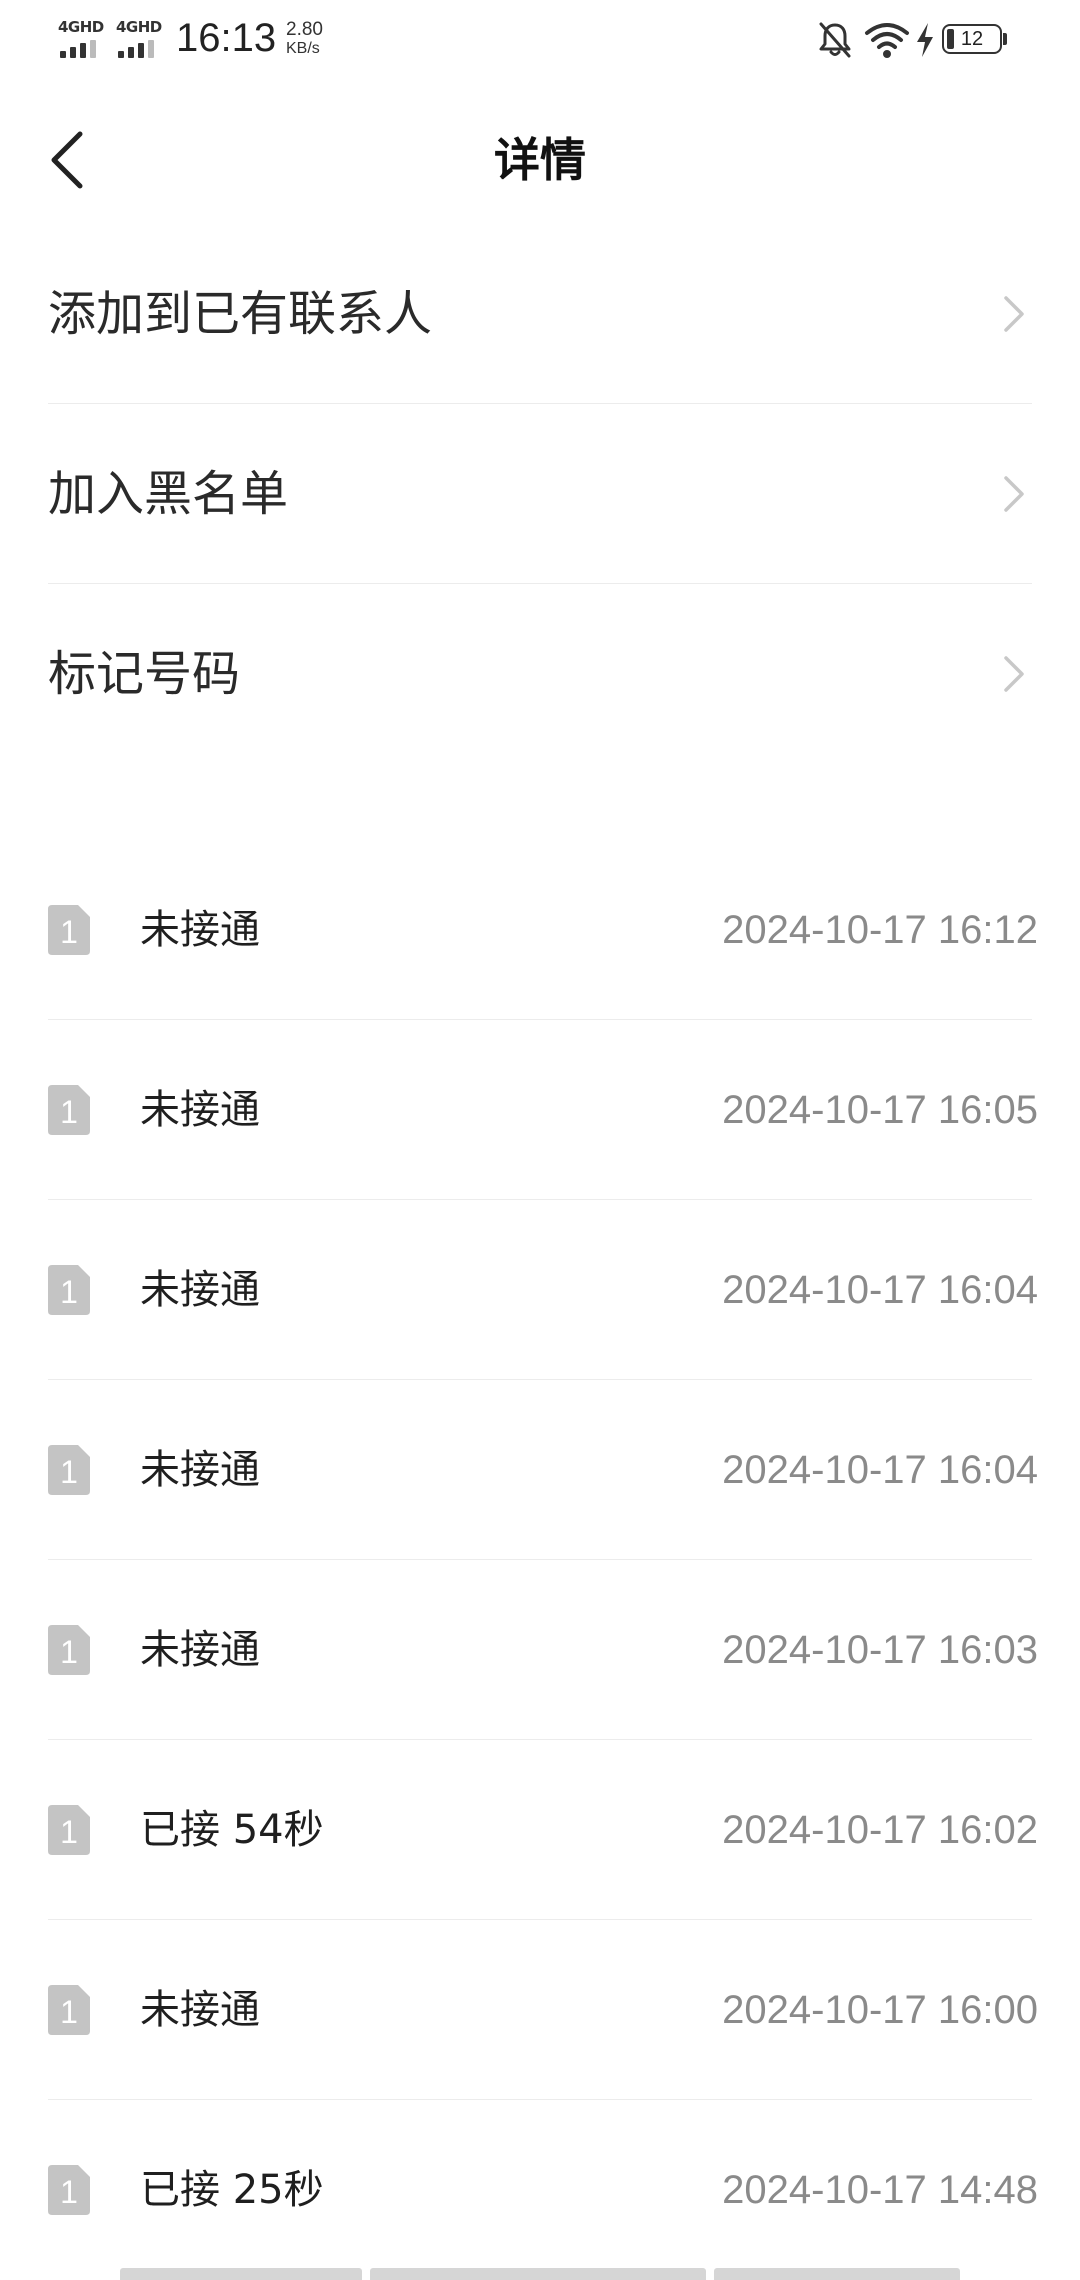 This screenshot has width=1080, height=2280. What do you see at coordinates (887, 42) in the screenshot?
I see `wifi-icon` at bounding box center [887, 42].